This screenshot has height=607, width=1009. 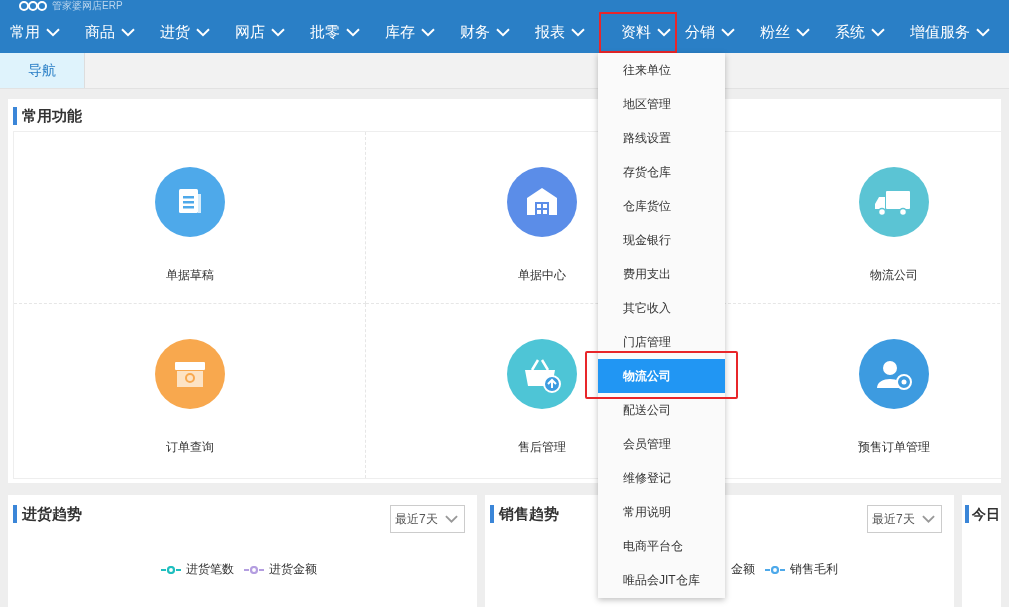 What do you see at coordinates (661, 240) in the screenshot?
I see `dropdown-menu-item: 现金银行` at bounding box center [661, 240].